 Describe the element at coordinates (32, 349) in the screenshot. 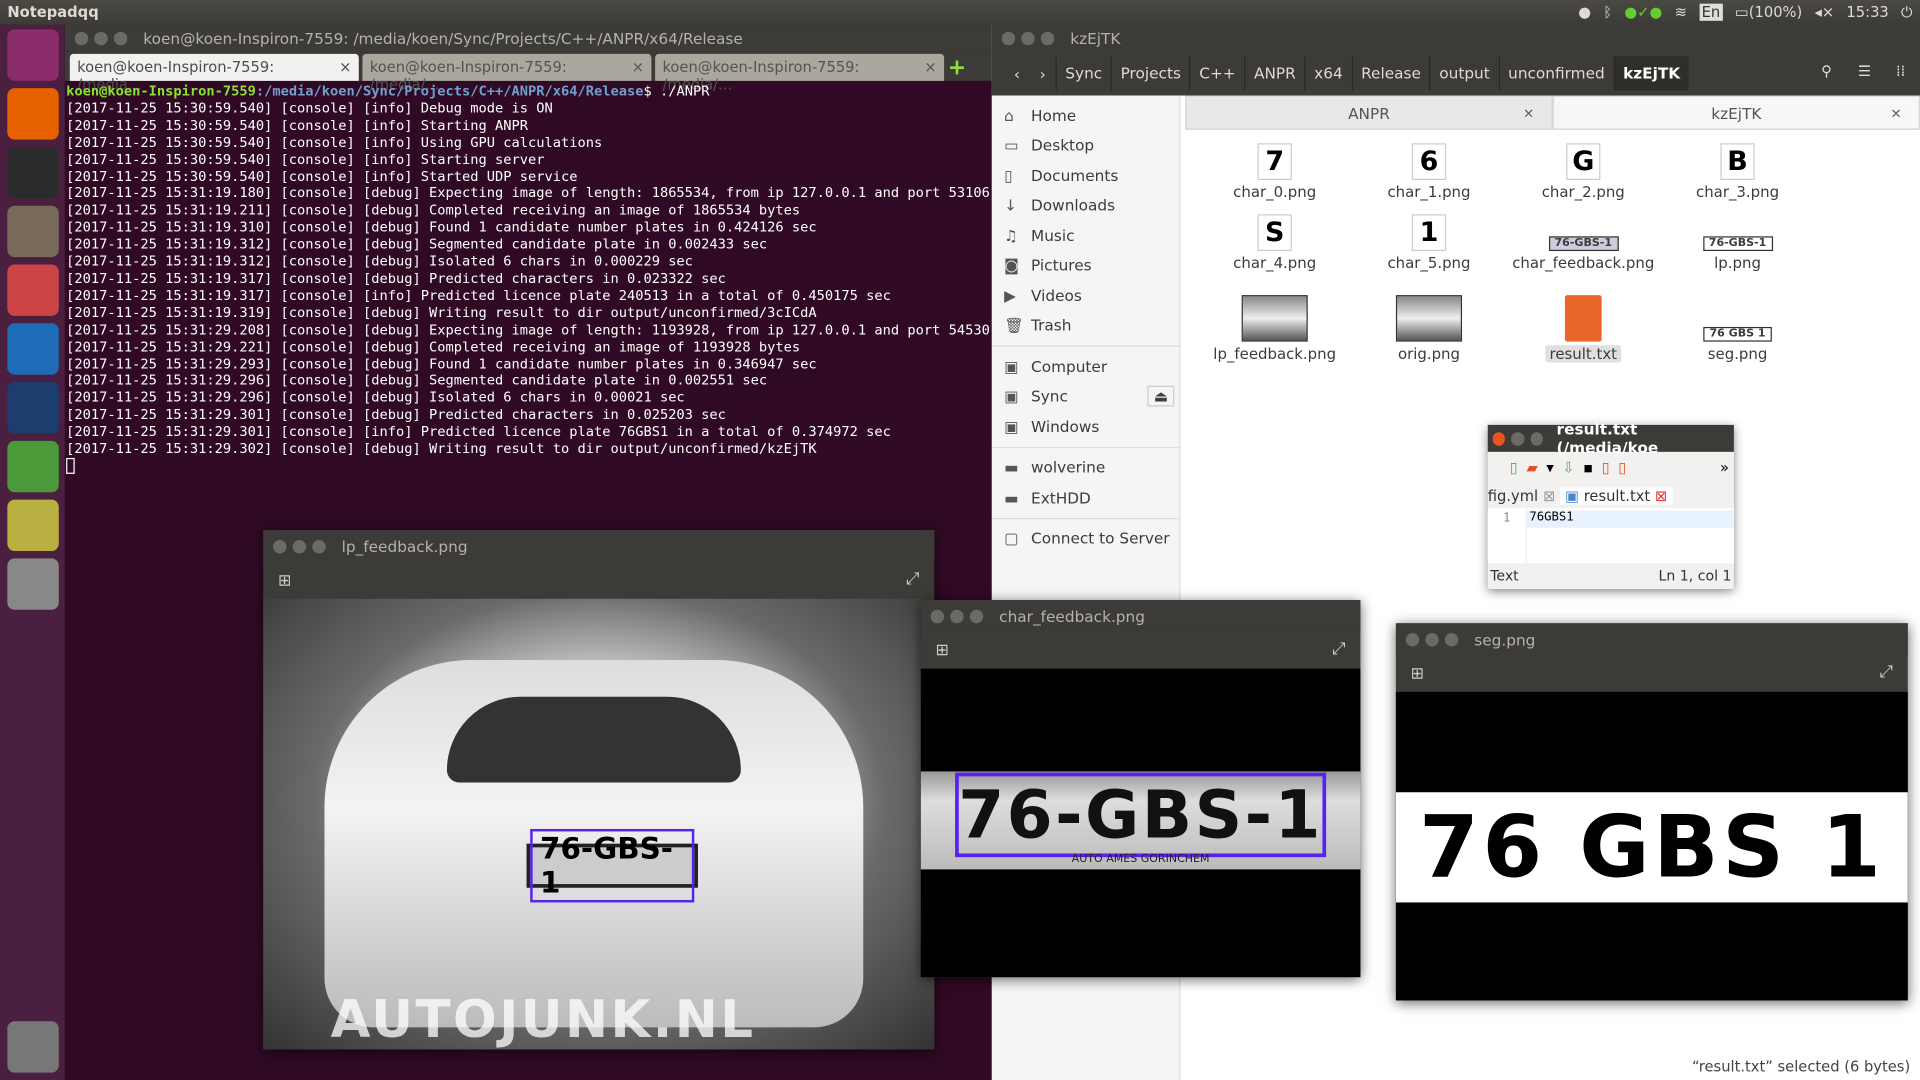

I see `vscode-icon: vscode-icon` at that location.